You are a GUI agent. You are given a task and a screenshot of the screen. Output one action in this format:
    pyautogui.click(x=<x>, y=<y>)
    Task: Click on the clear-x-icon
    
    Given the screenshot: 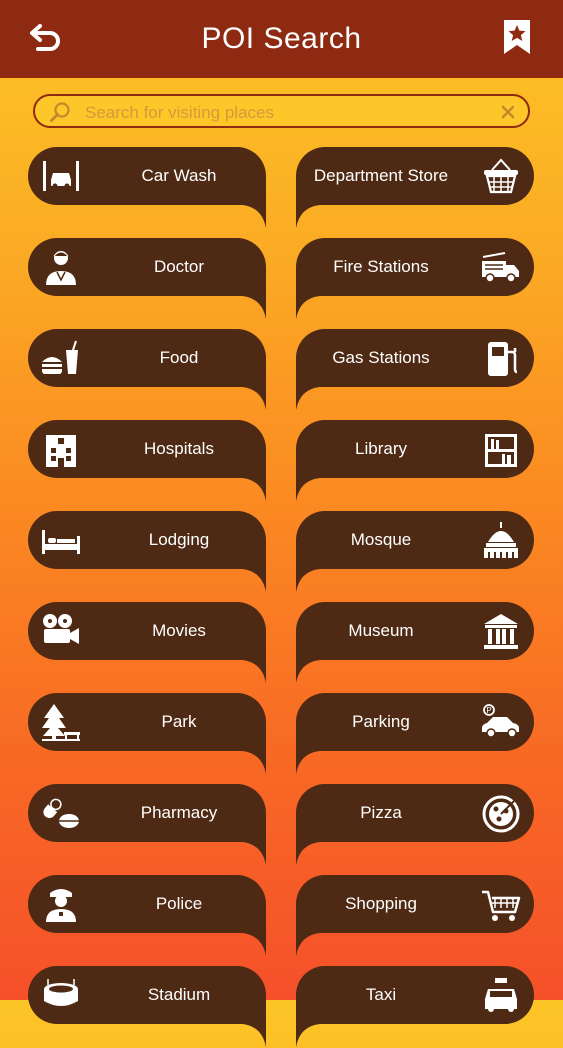 What is the action you would take?
    pyautogui.click(x=508, y=112)
    